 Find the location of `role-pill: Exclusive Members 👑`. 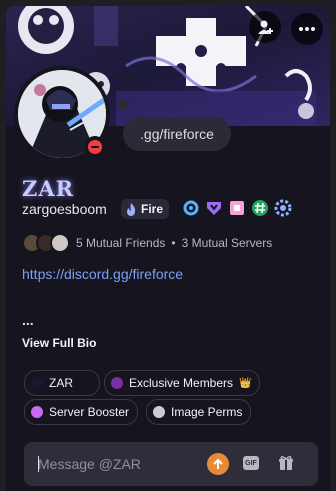

role-pill: Exclusive Members 👑 is located at coordinates (182, 383).